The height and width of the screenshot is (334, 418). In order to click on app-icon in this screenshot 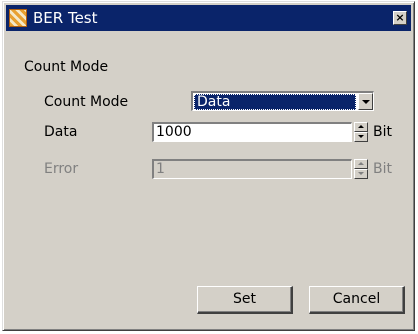, I will do `click(18, 18)`.